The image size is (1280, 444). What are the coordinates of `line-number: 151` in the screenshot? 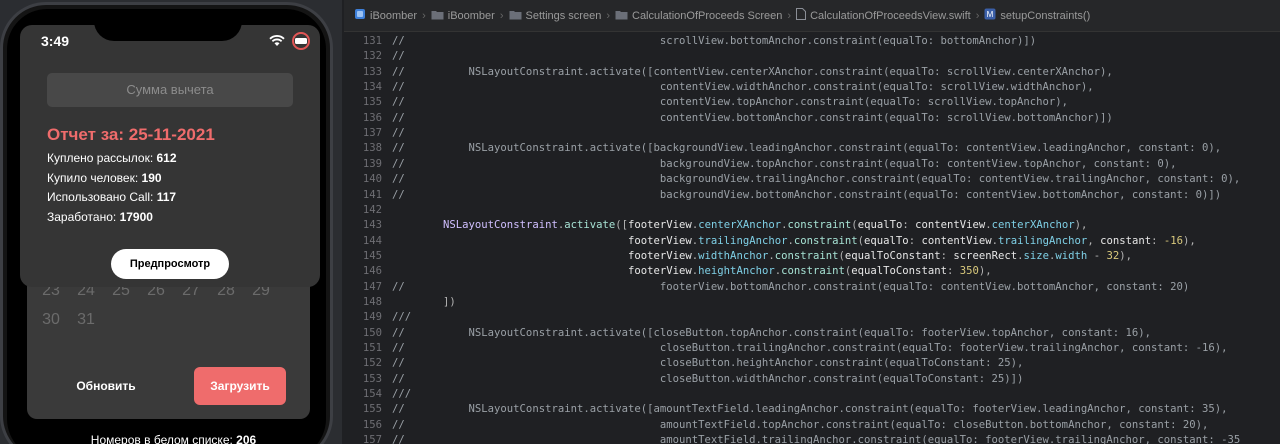 It's located at (372, 348).